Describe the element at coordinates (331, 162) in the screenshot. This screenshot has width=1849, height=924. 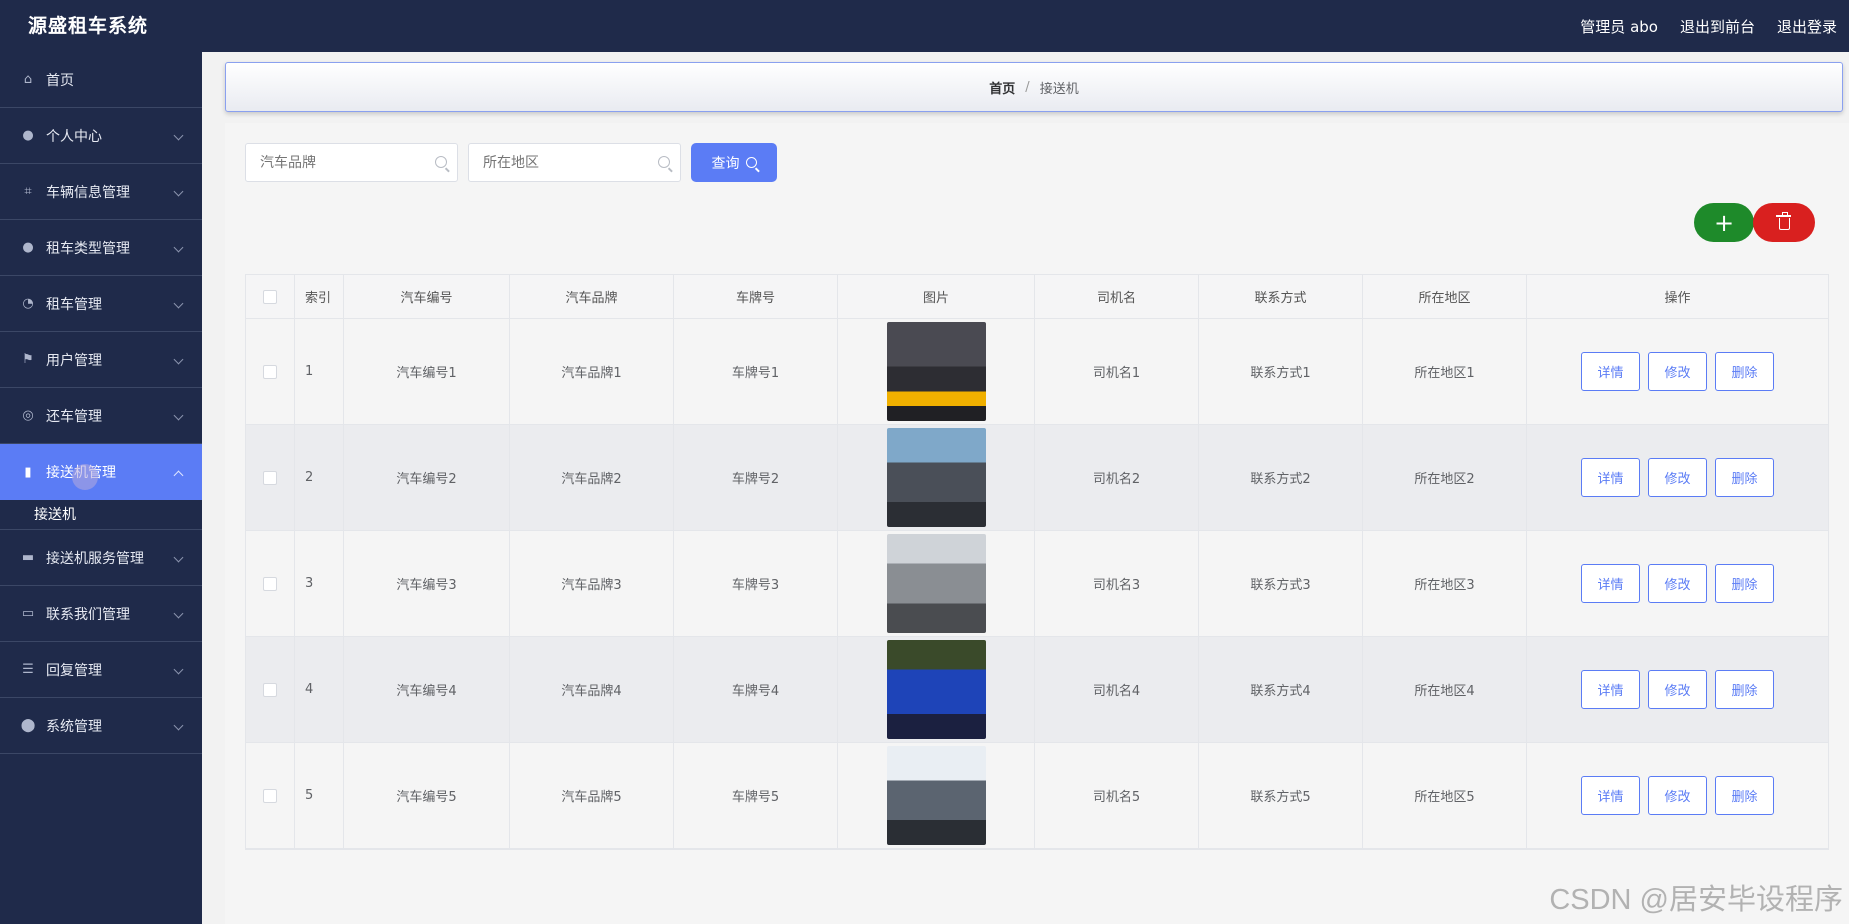
I see `brand-search-input` at that location.